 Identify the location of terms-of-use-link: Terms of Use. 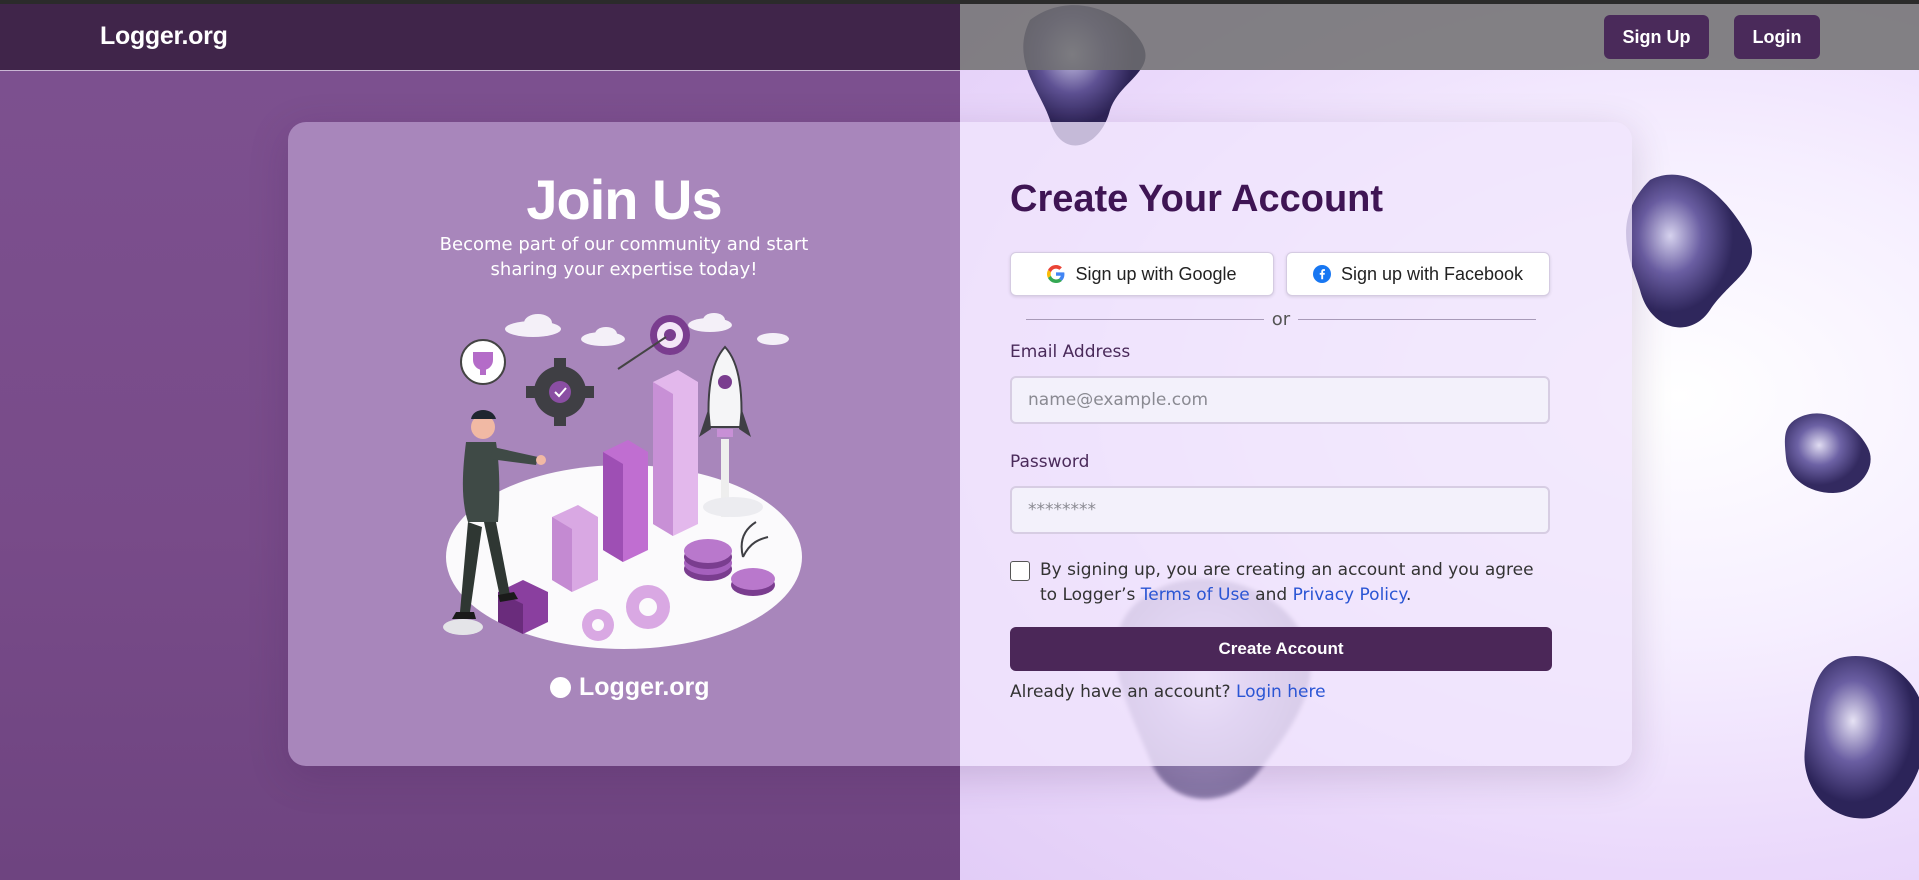
(1195, 595).